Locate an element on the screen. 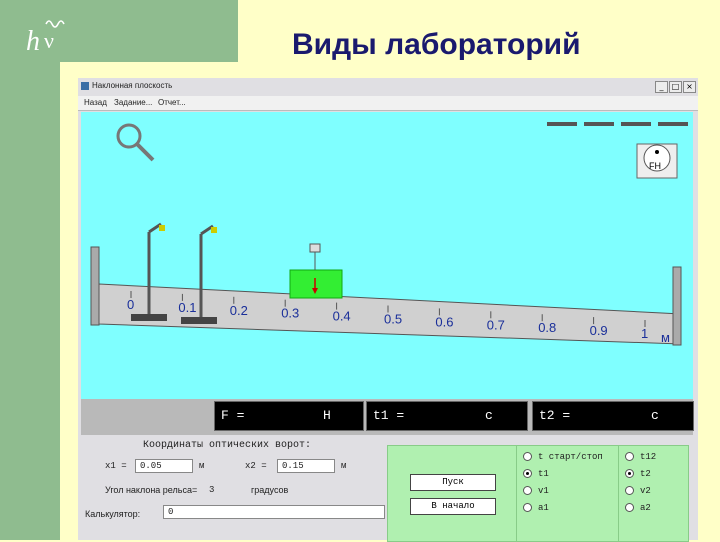 The image size is (720, 542). ruler-tick-label: 0.9 is located at coordinates (599, 330).